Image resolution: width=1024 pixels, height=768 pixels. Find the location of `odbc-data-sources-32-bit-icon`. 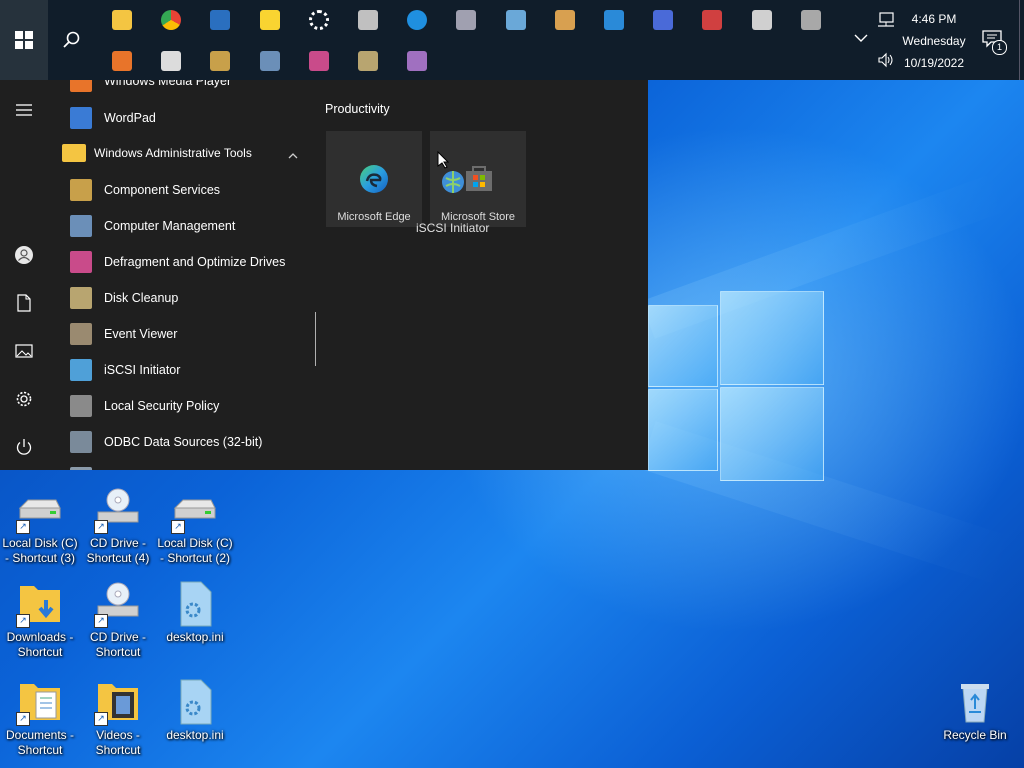

odbc-data-sources-32-bit-icon is located at coordinates (81, 442).